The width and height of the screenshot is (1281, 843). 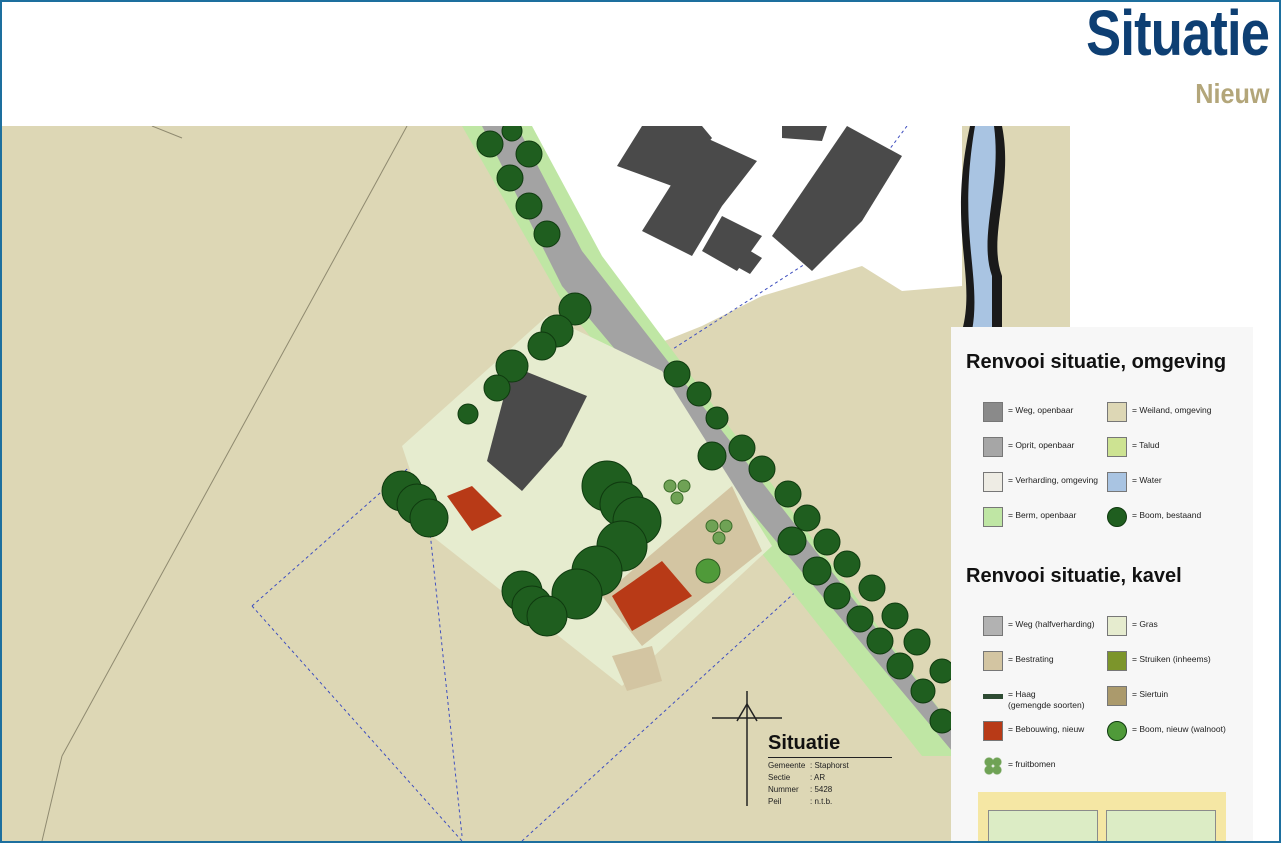 What do you see at coordinates (1117, 517) in the screenshot?
I see `existing-tree-icon` at bounding box center [1117, 517].